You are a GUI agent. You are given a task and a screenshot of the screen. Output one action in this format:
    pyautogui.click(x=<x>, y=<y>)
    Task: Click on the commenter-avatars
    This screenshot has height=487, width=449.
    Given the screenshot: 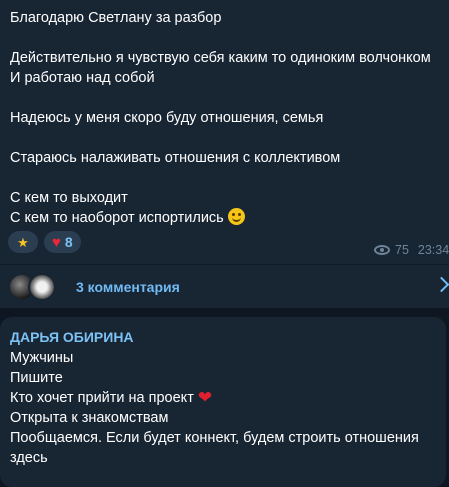 What is the action you would take?
    pyautogui.click(x=36, y=286)
    